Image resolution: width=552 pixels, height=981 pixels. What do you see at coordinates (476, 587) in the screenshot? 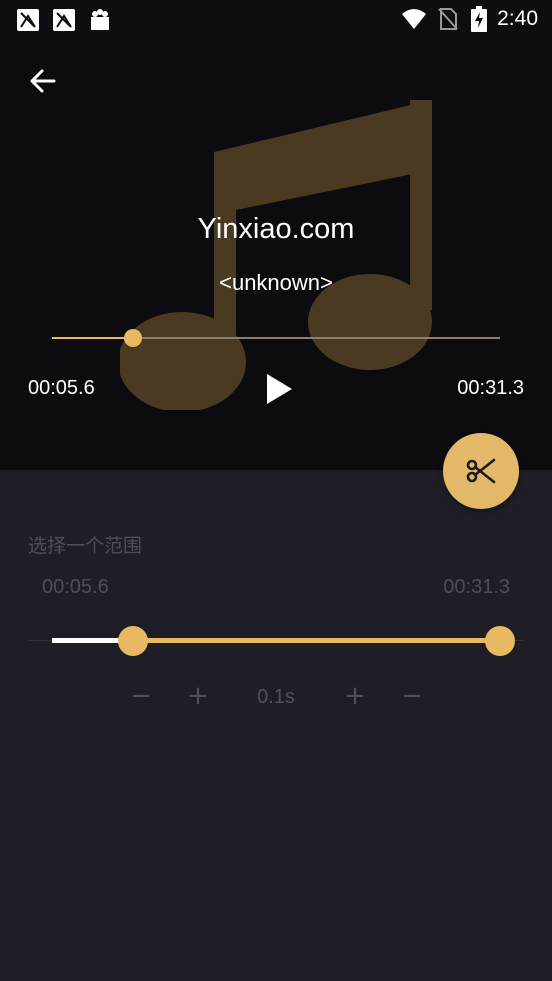
I see `range-end-time: 00:31.3` at bounding box center [476, 587].